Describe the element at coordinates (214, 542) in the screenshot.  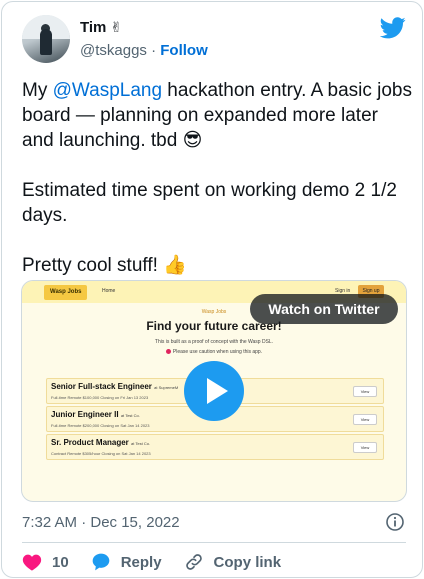
I see `divider` at that location.